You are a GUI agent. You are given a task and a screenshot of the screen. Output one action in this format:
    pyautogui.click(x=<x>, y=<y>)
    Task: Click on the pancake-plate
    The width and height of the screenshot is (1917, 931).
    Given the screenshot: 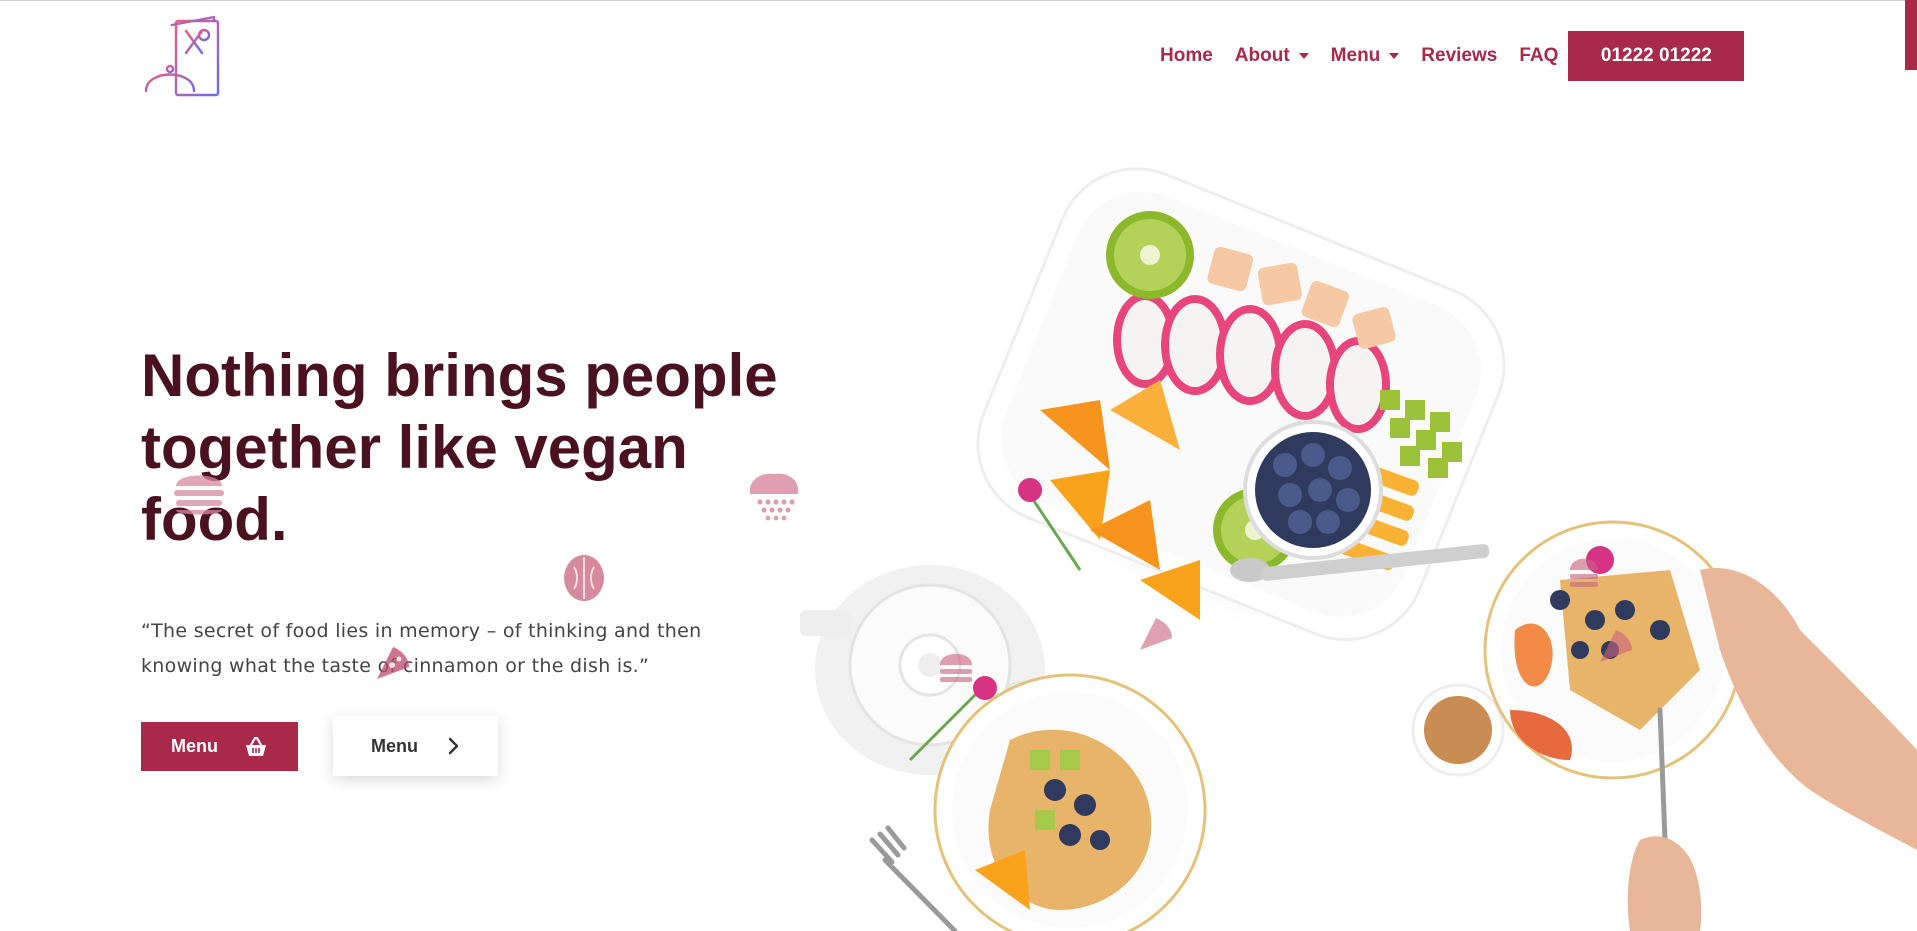 What is the action you would take?
    pyautogui.click(x=1070, y=802)
    